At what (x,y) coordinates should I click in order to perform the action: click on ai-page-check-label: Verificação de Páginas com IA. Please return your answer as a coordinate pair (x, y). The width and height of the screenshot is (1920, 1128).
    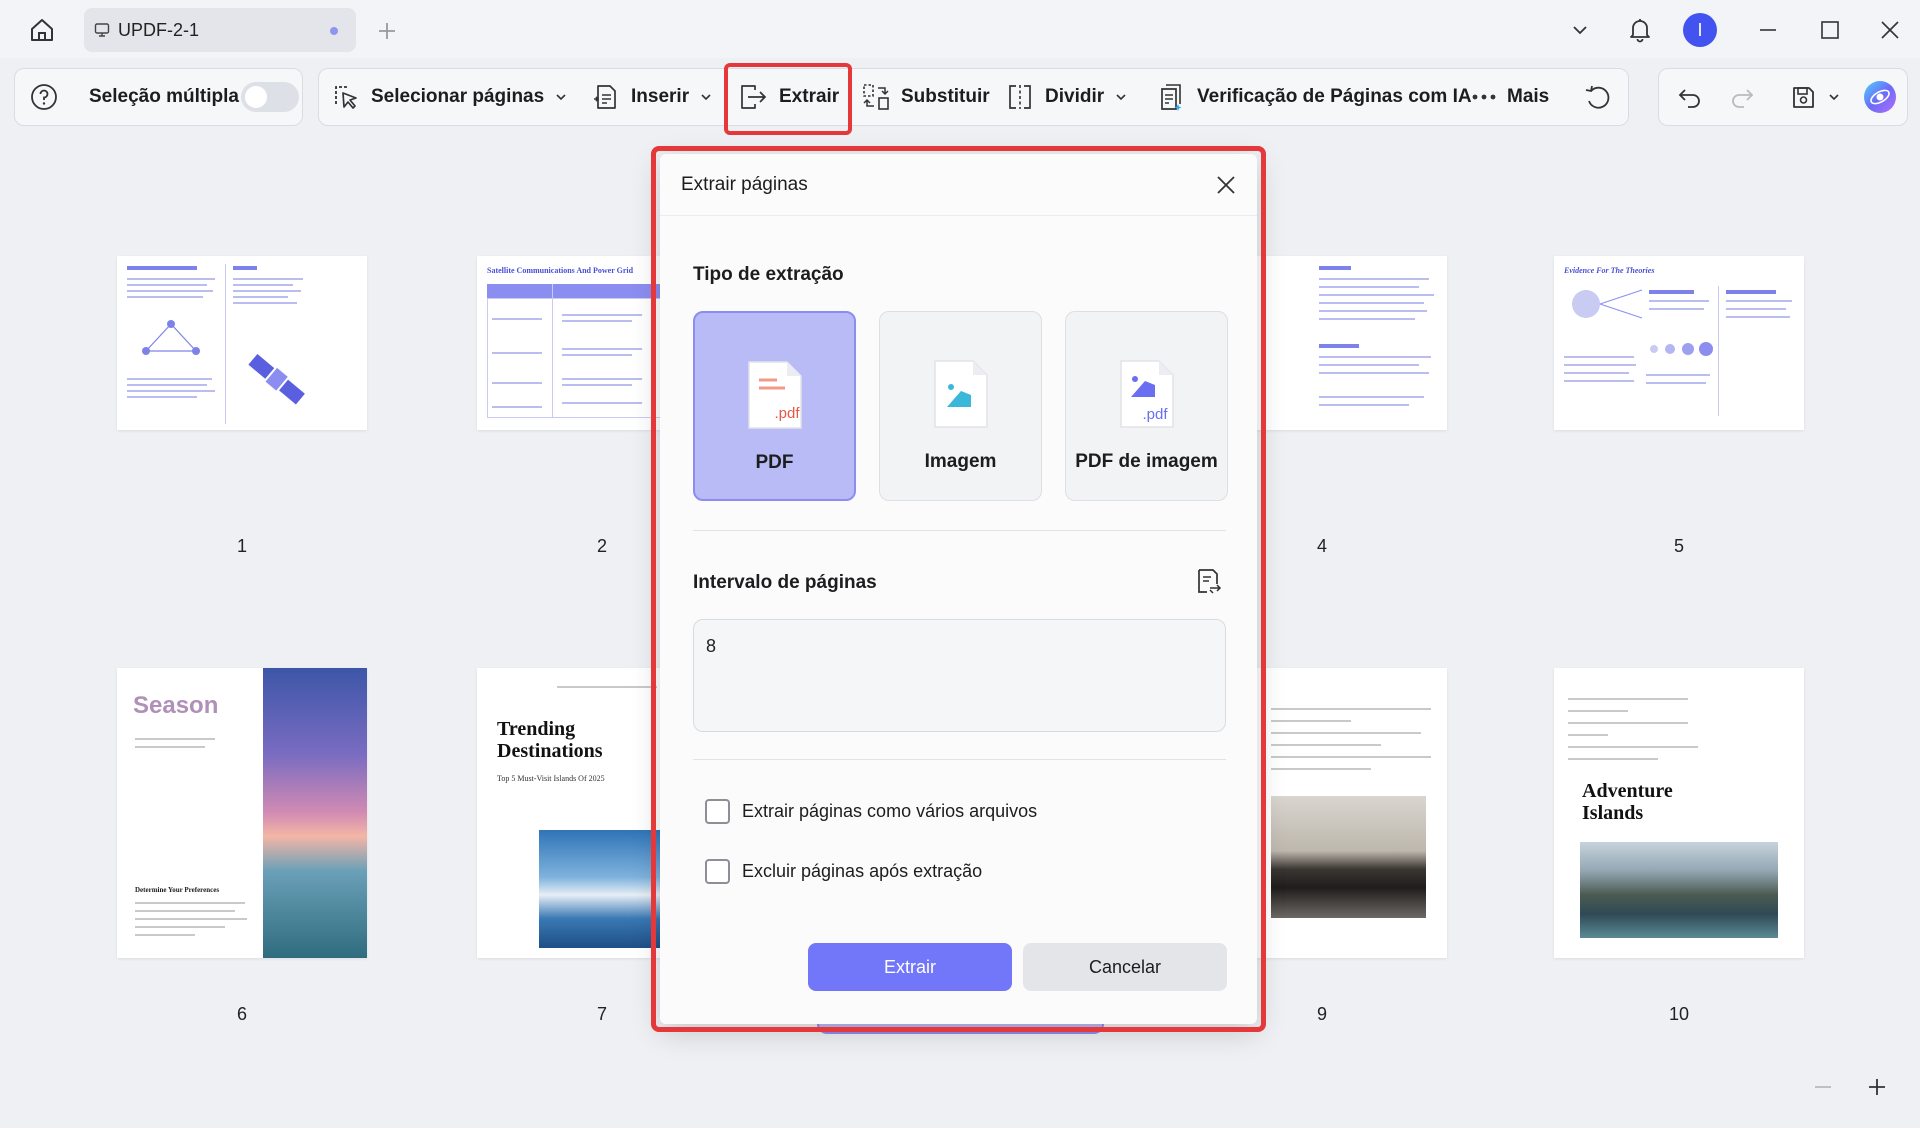
    Looking at the image, I should click on (1334, 96).